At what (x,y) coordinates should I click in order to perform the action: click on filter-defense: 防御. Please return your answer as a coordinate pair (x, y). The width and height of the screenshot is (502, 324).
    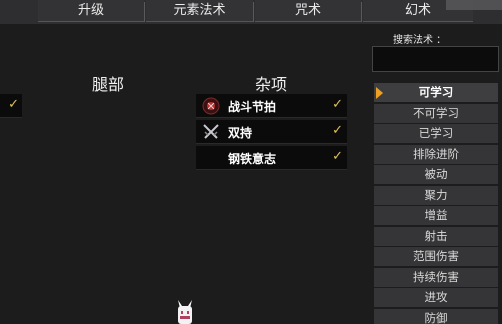
    Looking at the image, I should click on (436, 316).